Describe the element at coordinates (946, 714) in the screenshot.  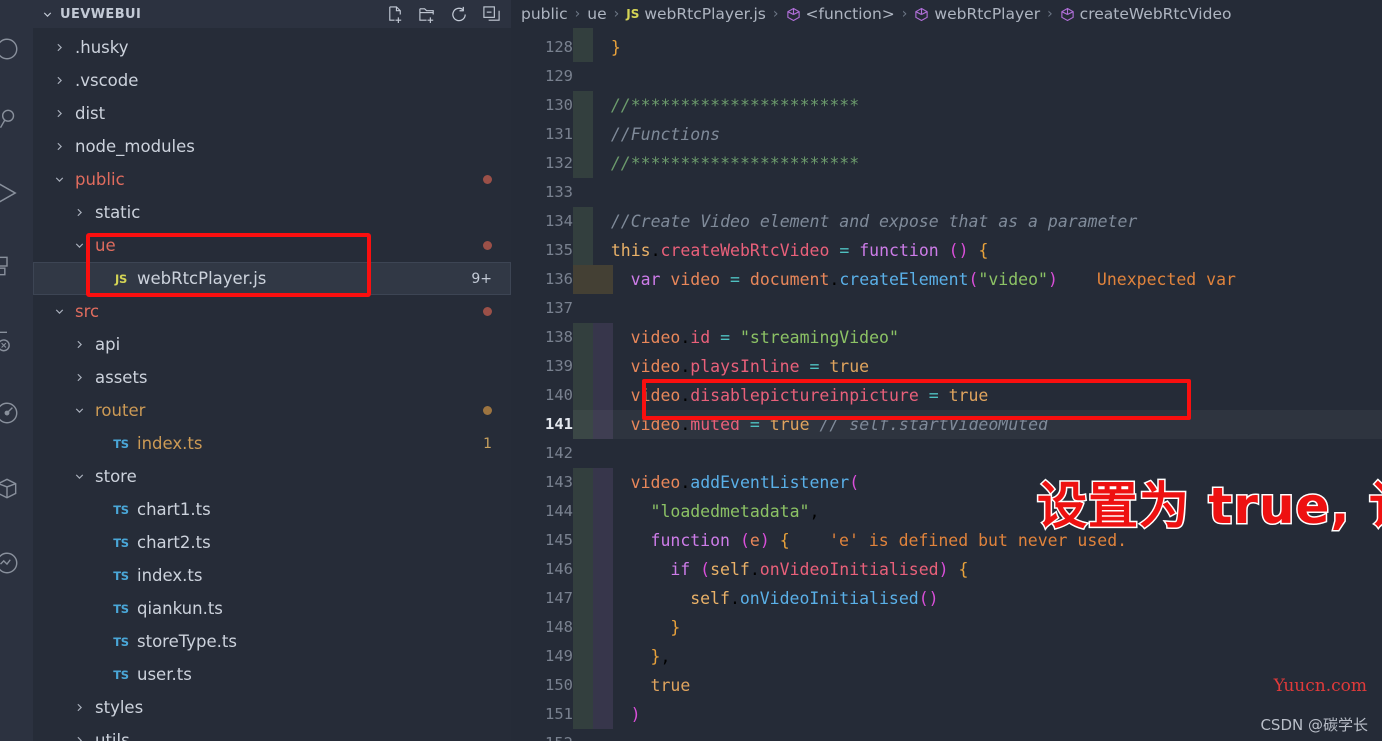
I see `code-line-151: 151)` at that location.